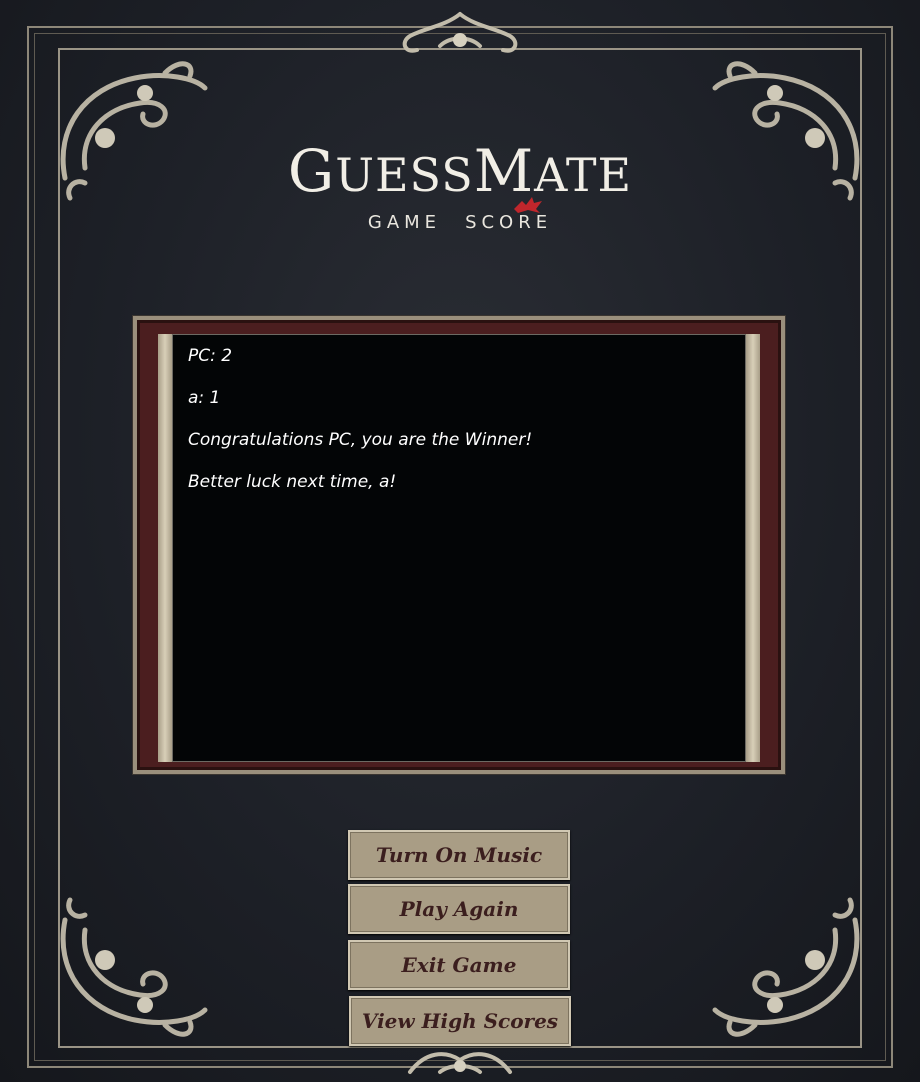 Image resolution: width=920 pixels, height=1082 pixels. I want to click on score-panel-right-rail, so click(753, 548).